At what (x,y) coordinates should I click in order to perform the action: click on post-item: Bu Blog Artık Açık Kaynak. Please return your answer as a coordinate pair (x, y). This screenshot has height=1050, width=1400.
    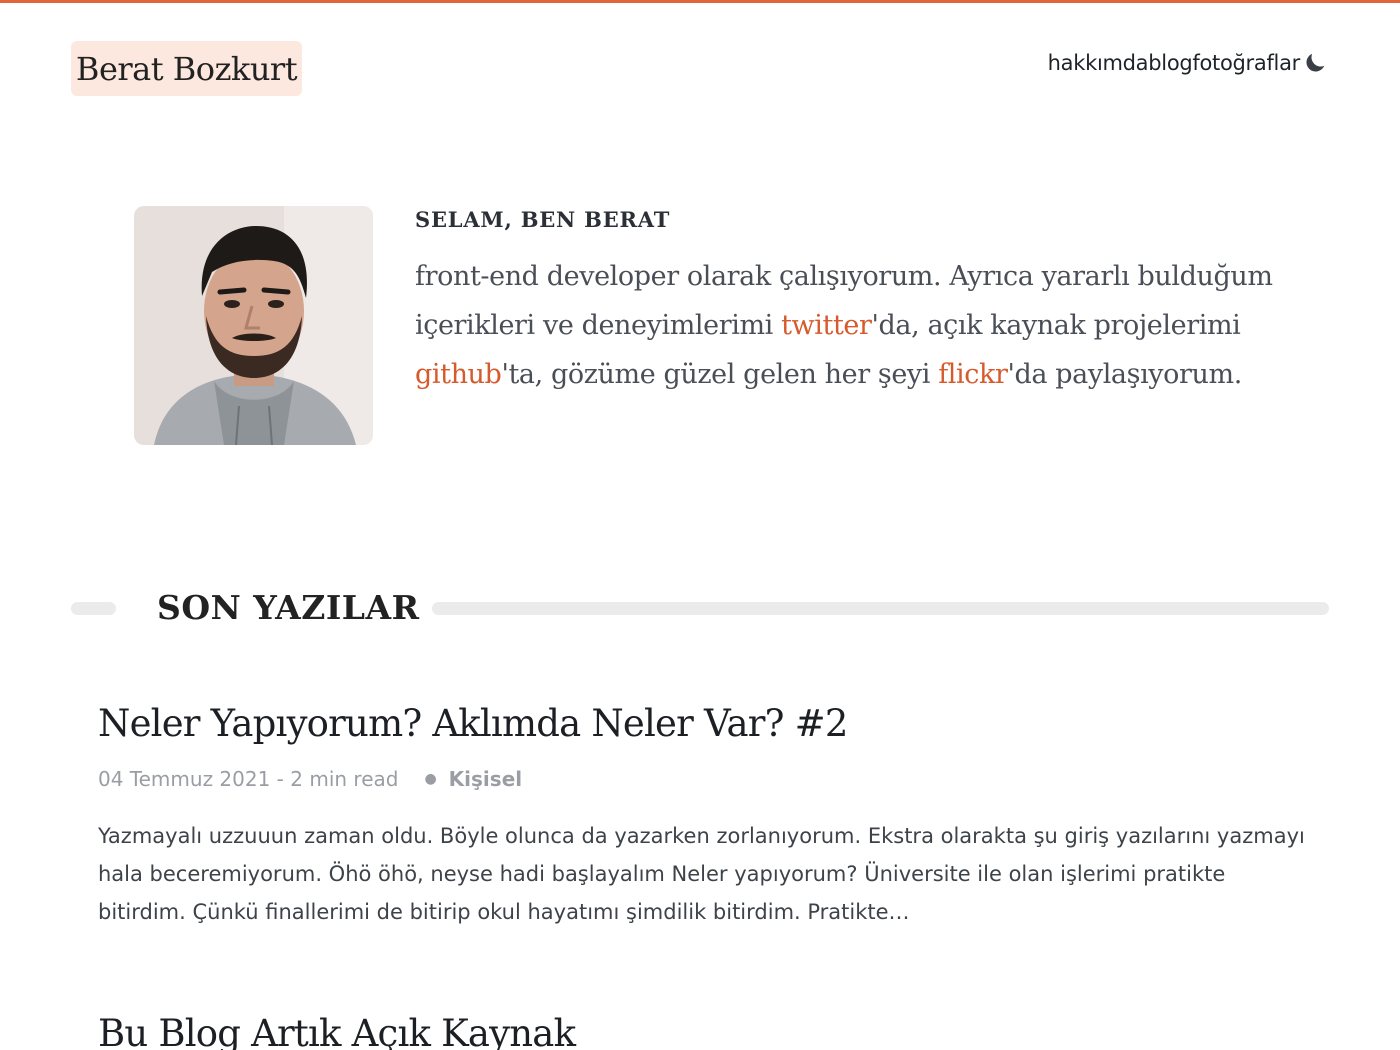
    Looking at the image, I should click on (703, 1031).